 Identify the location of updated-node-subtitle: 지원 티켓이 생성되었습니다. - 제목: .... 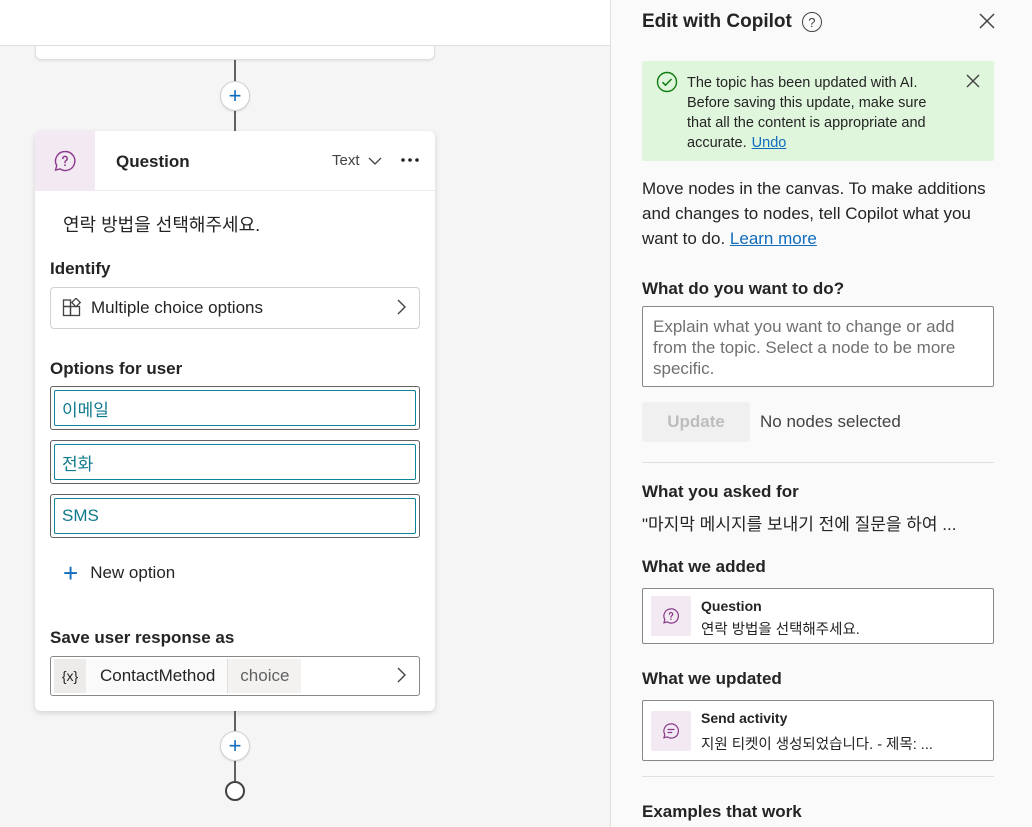
(817, 745).